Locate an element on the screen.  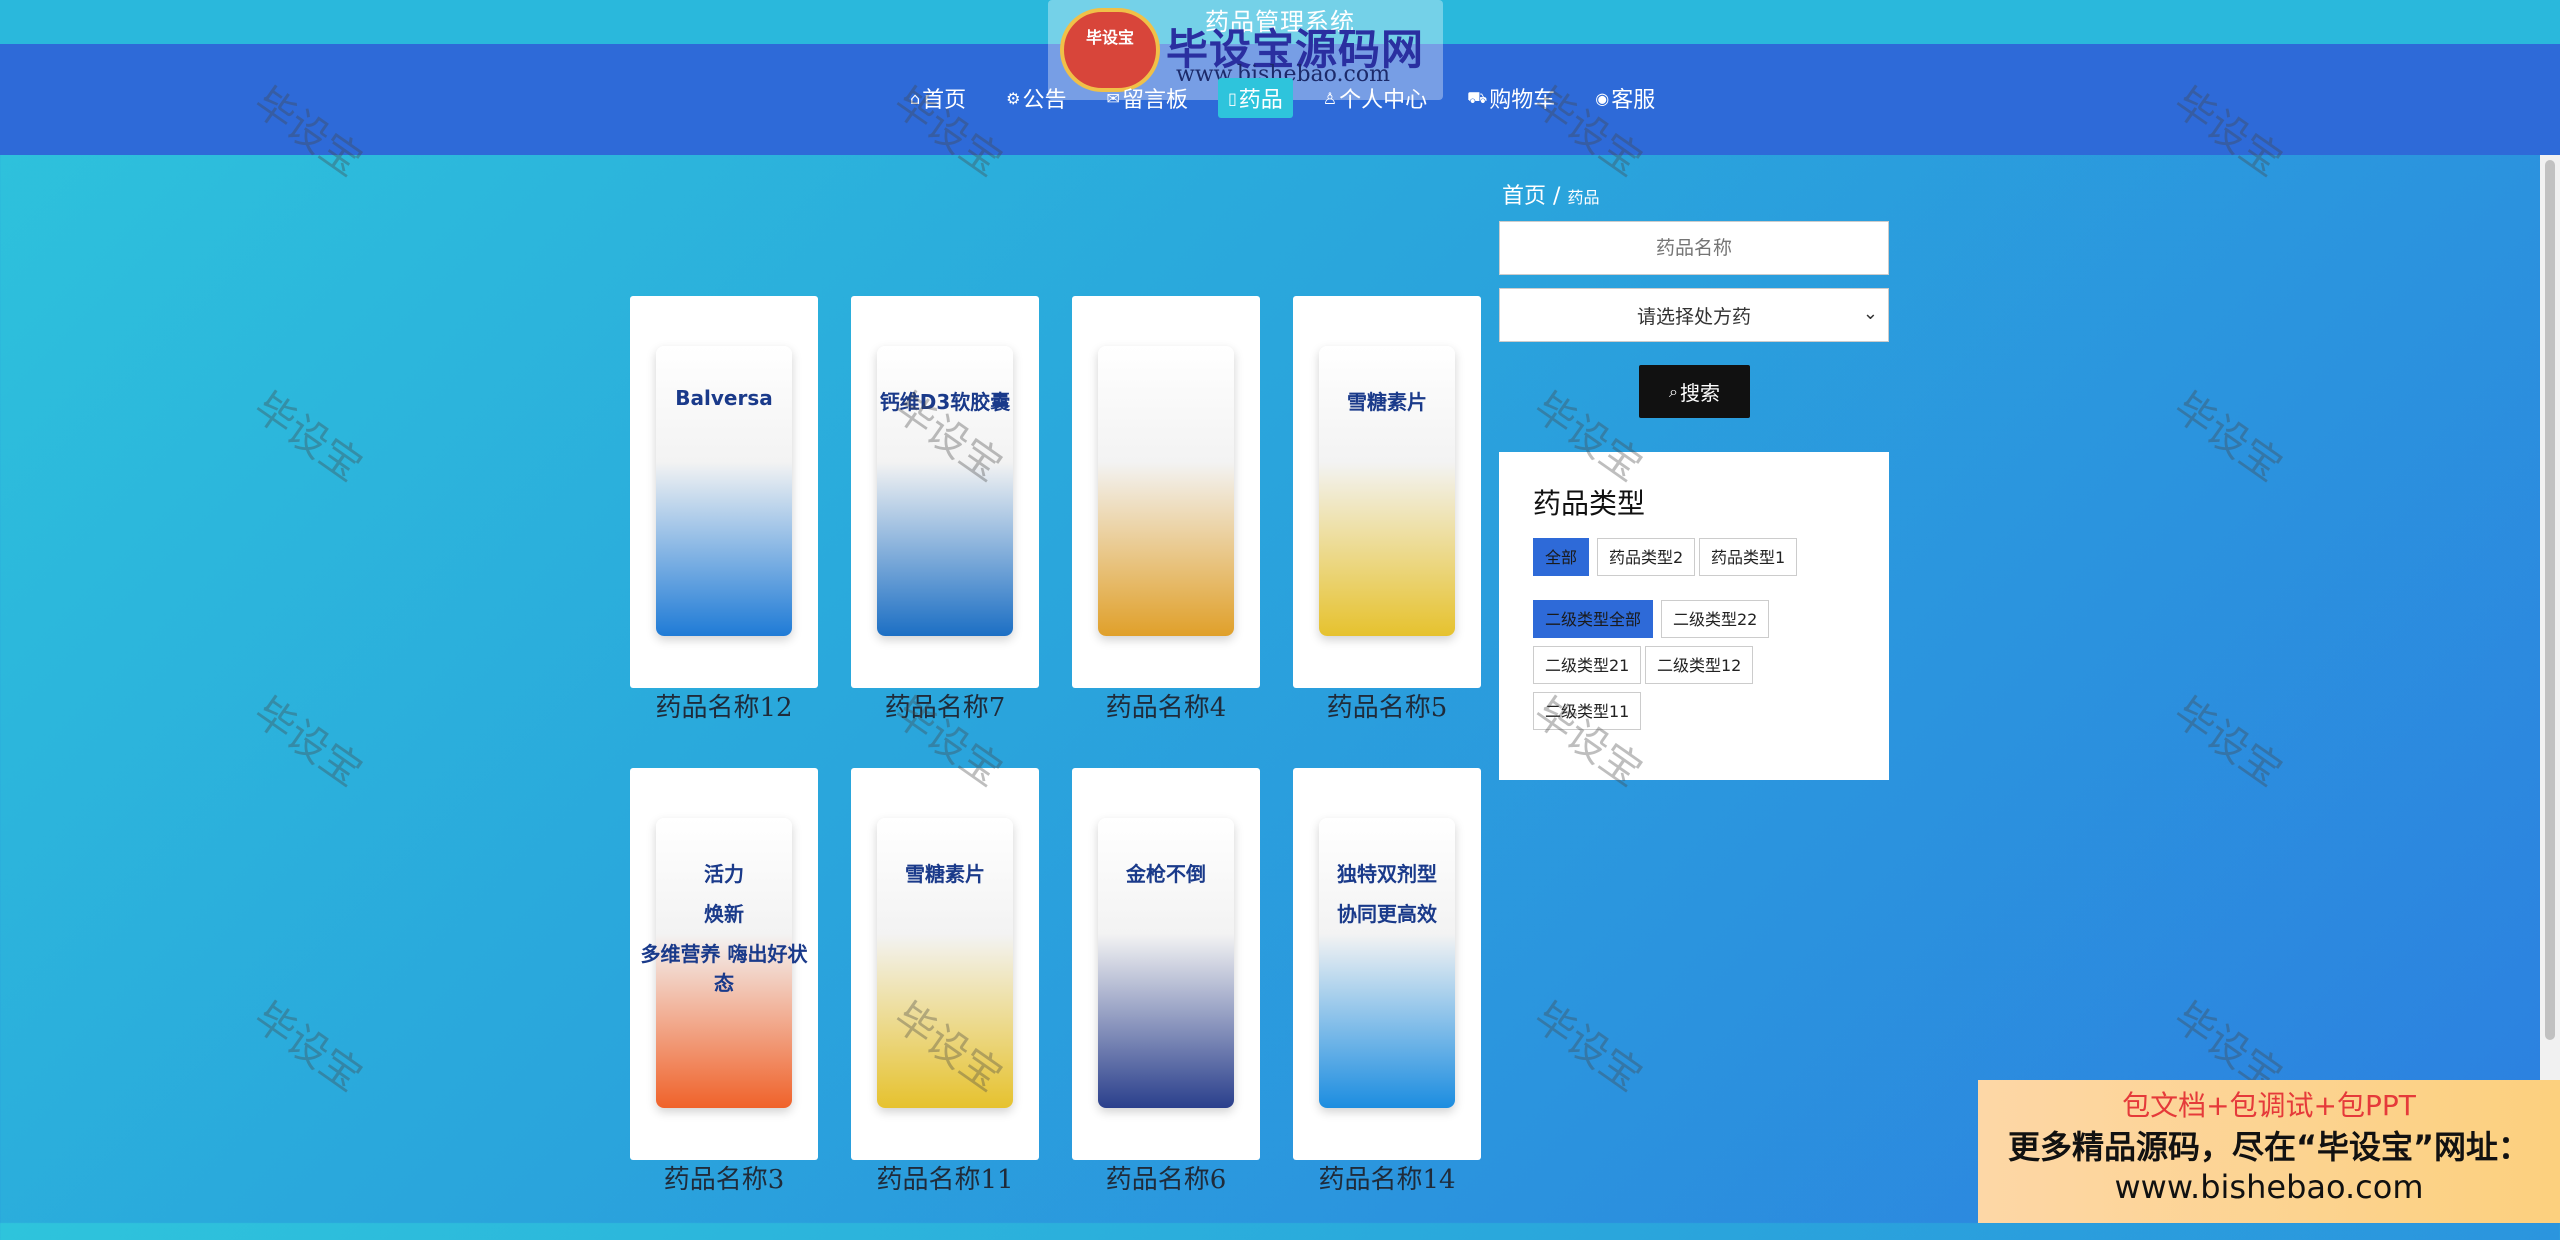
prescription-select-value: 请选择处方药 is located at coordinates (1693, 316).